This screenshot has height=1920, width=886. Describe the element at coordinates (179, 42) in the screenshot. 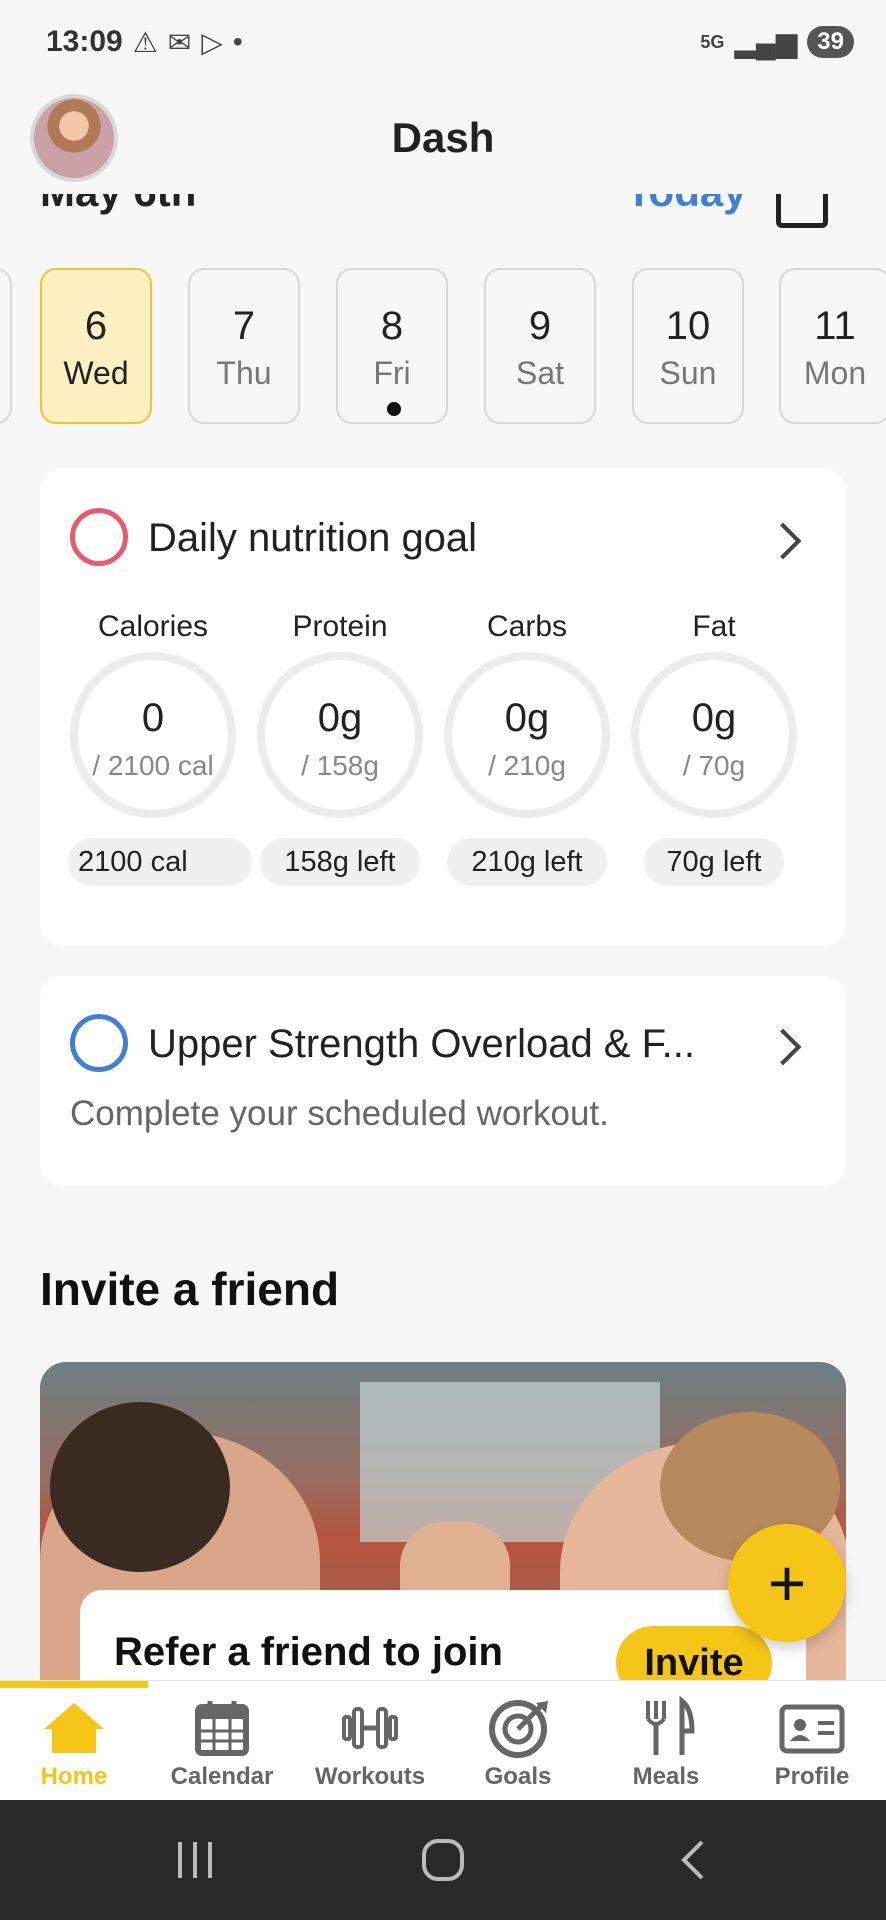

I see `gmail-icon: ✉` at that location.